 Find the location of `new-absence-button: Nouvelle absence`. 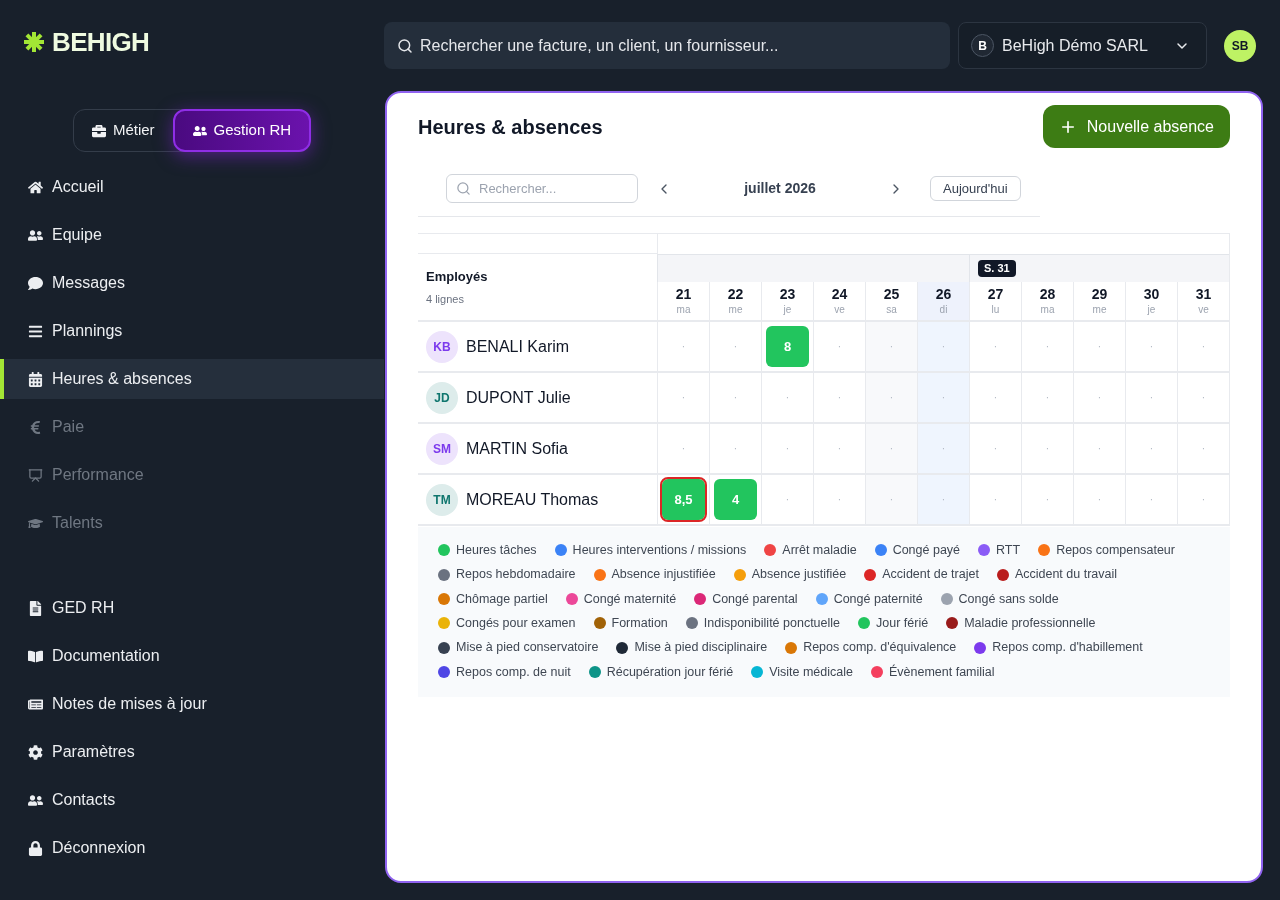

new-absence-button: Nouvelle absence is located at coordinates (1136, 126).